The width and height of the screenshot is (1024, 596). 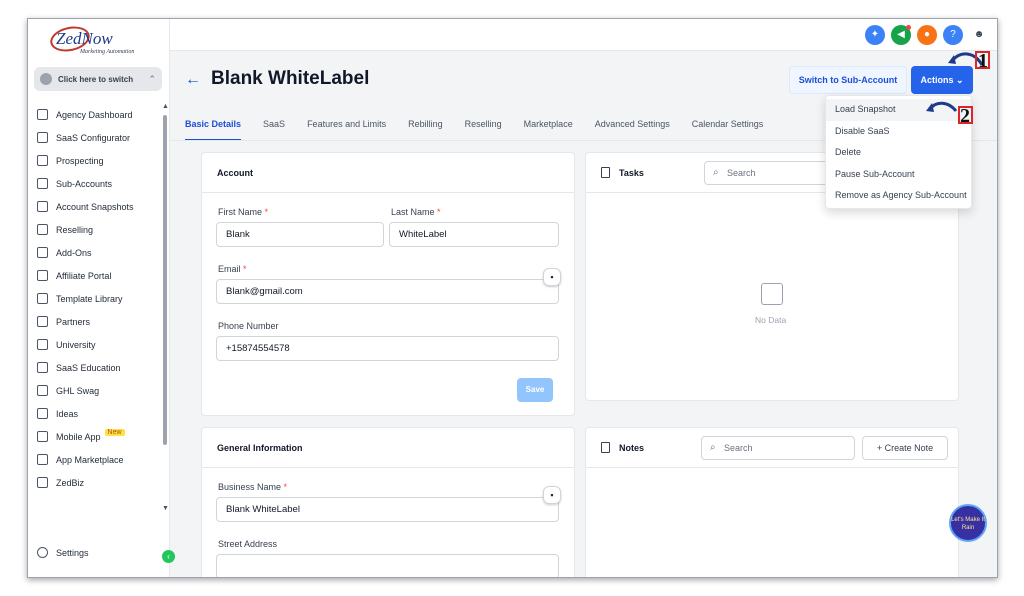 What do you see at coordinates (165, 508) in the screenshot?
I see `scroll-down-icon: ▼` at bounding box center [165, 508].